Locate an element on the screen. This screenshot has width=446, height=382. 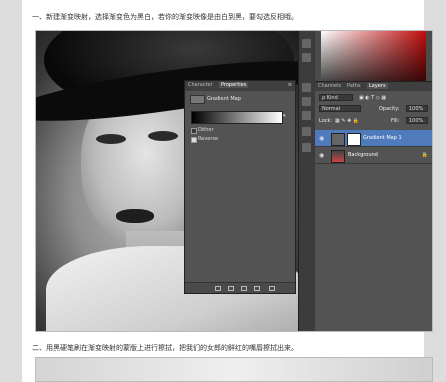
dither-checkbox is located at coordinates (194, 131).